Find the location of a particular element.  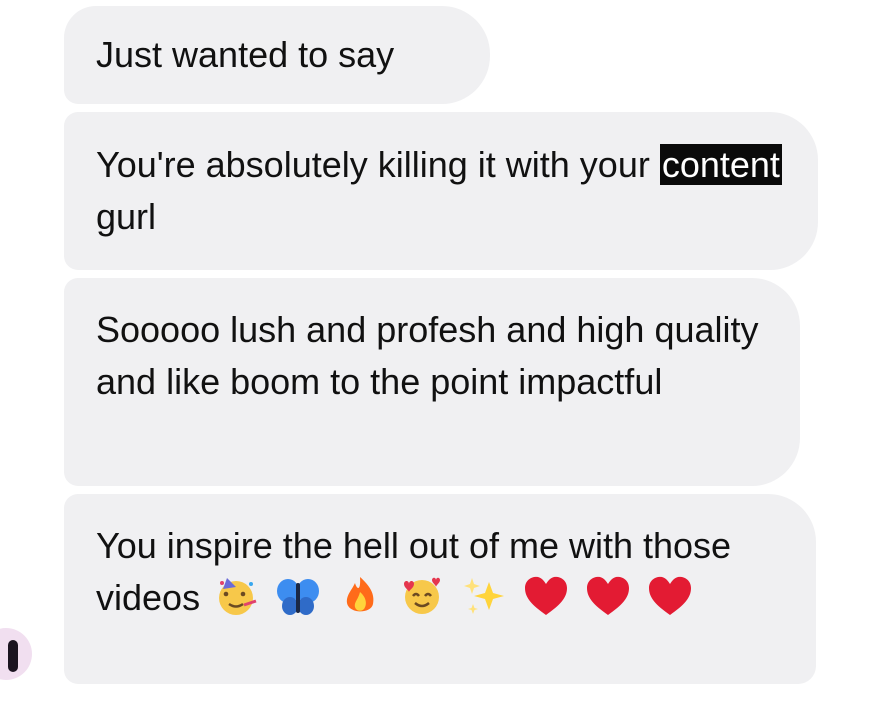

message-bubble: Just wanted to say is located at coordinates (277, 55).